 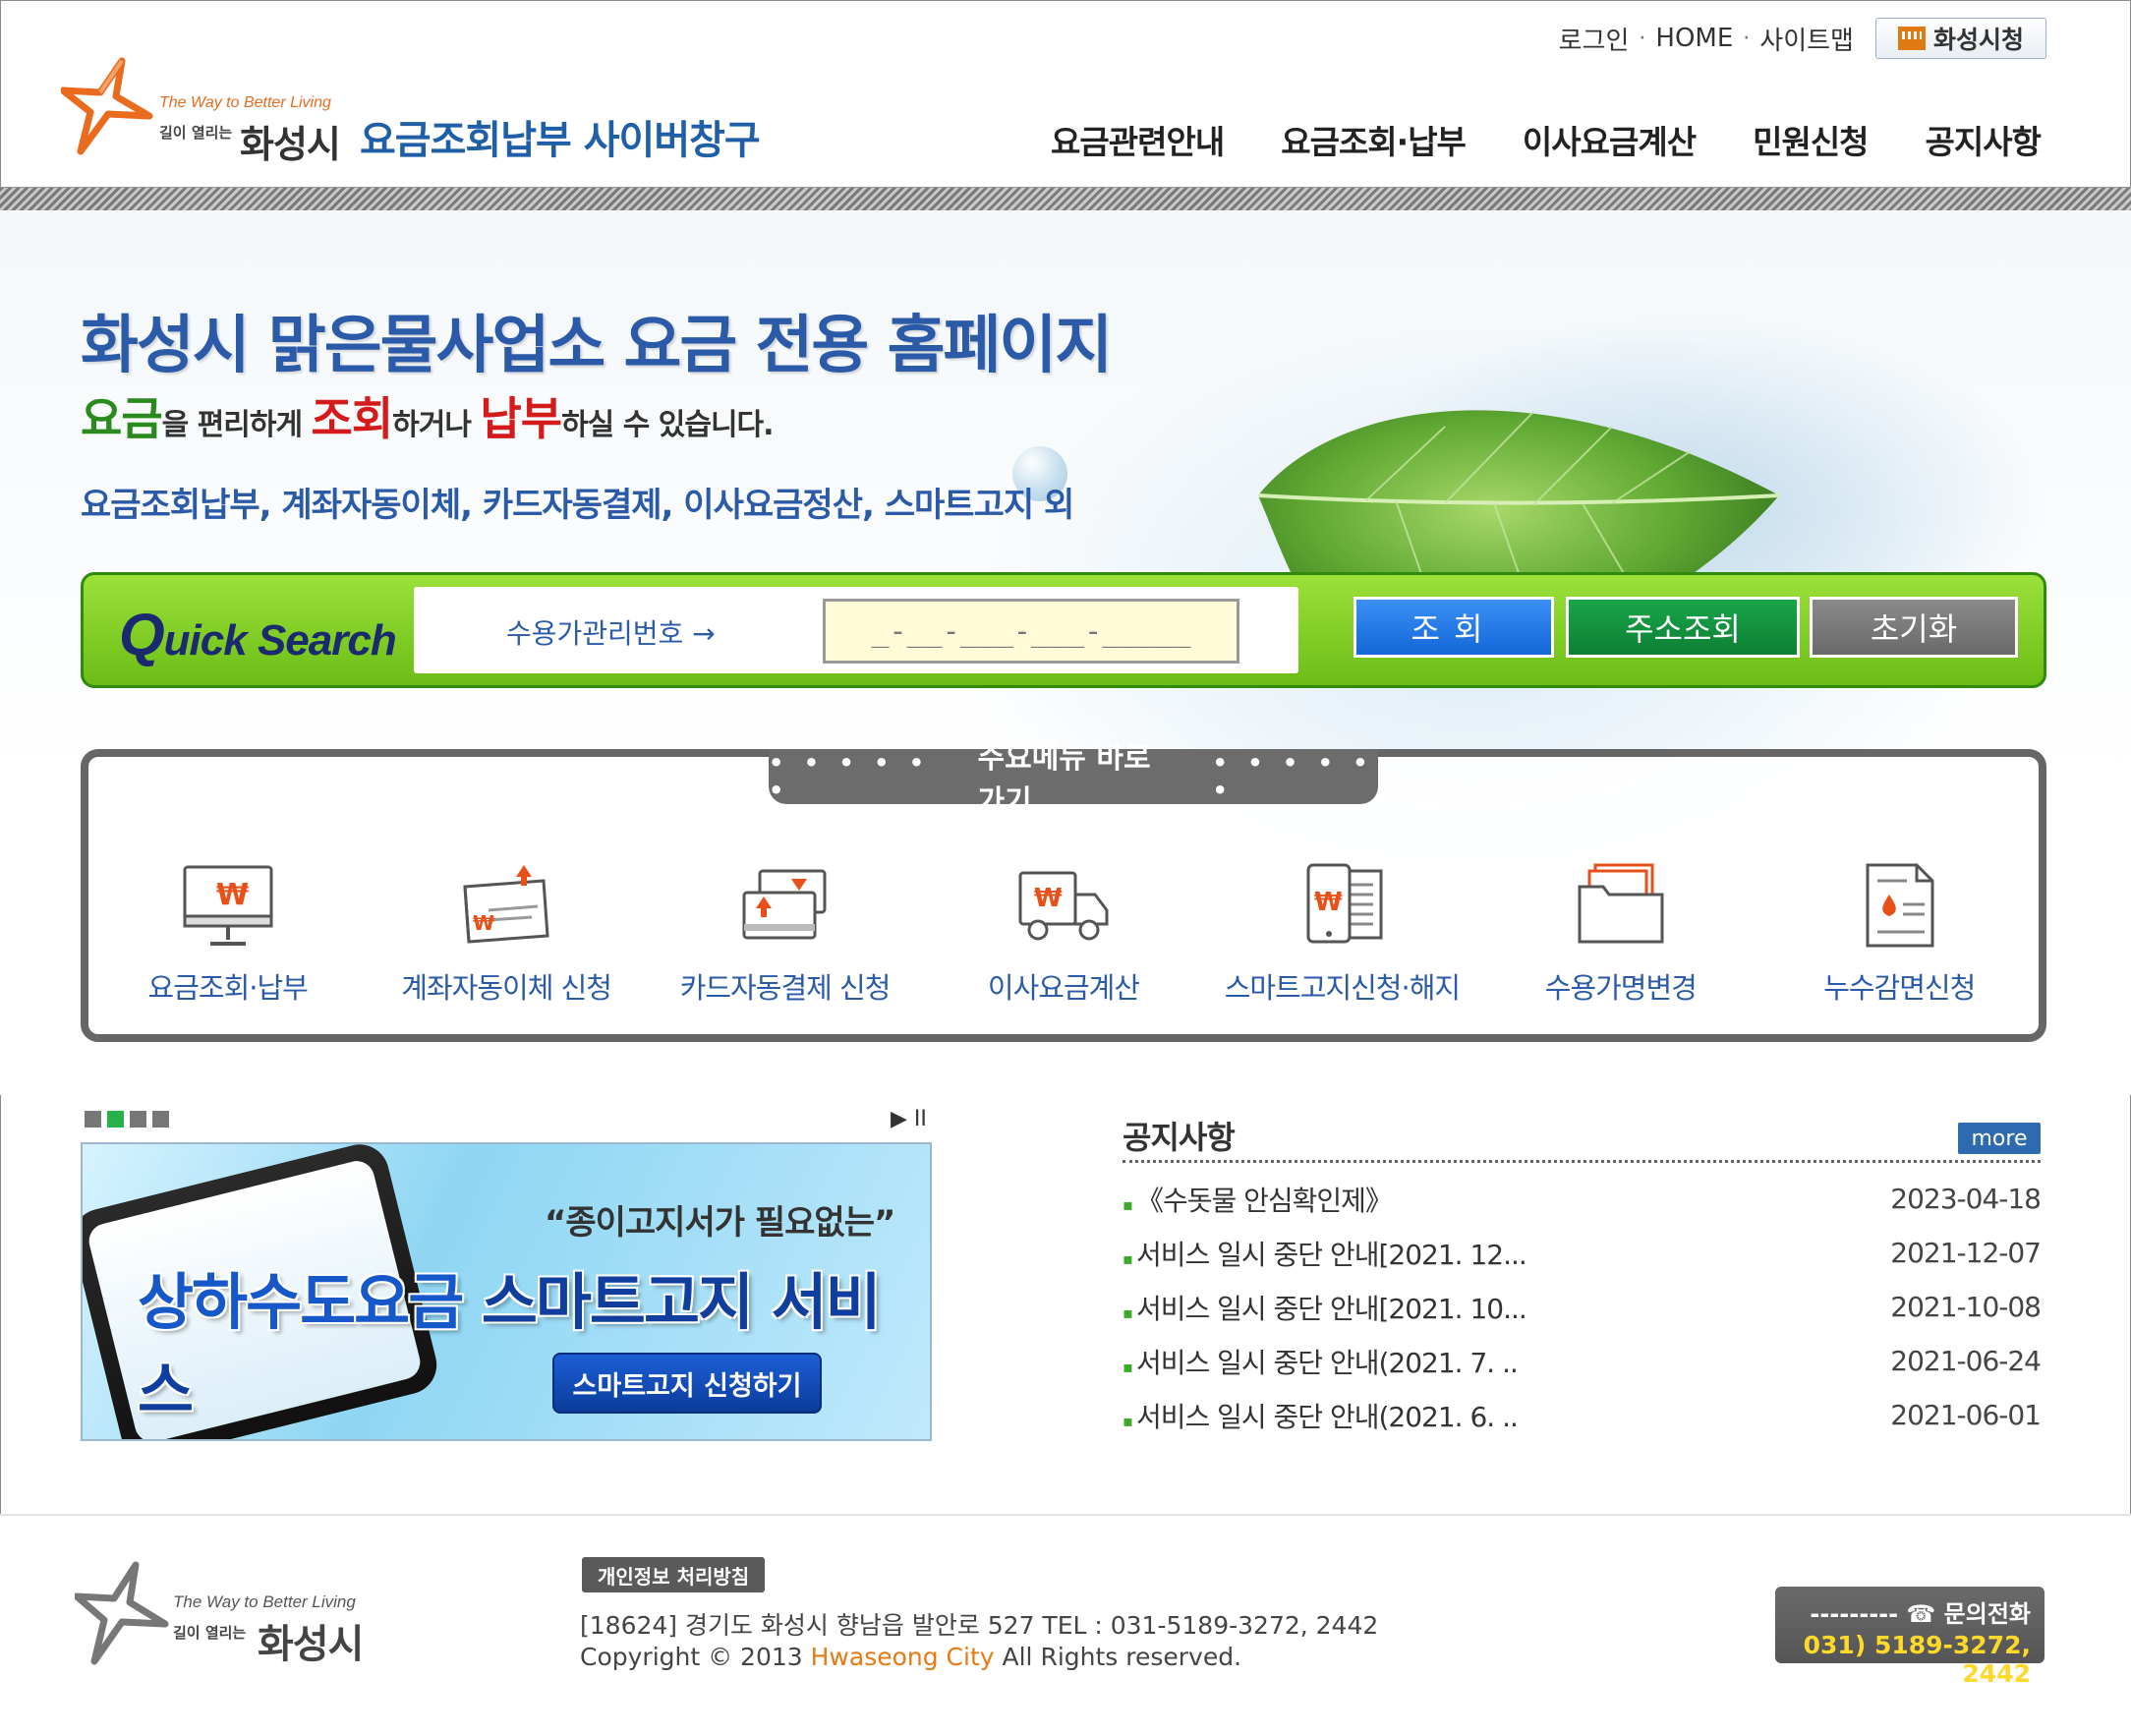 I want to click on shortcut-moving-fee: ₩ 이사요금계산, so click(x=1063, y=931).